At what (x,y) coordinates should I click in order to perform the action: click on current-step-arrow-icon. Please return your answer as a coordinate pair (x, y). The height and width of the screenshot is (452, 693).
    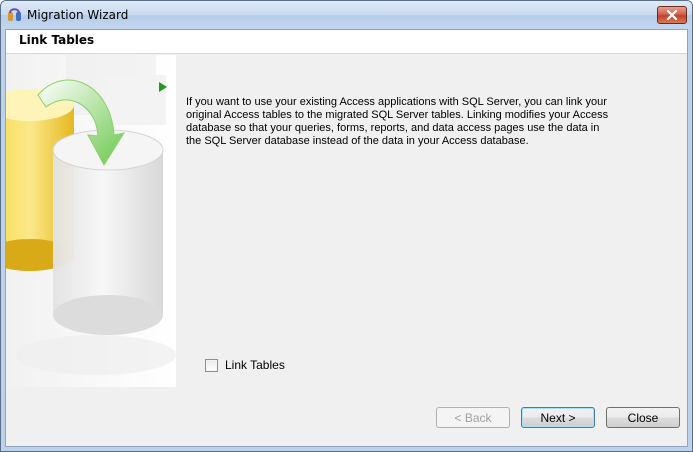
    Looking at the image, I should click on (163, 87).